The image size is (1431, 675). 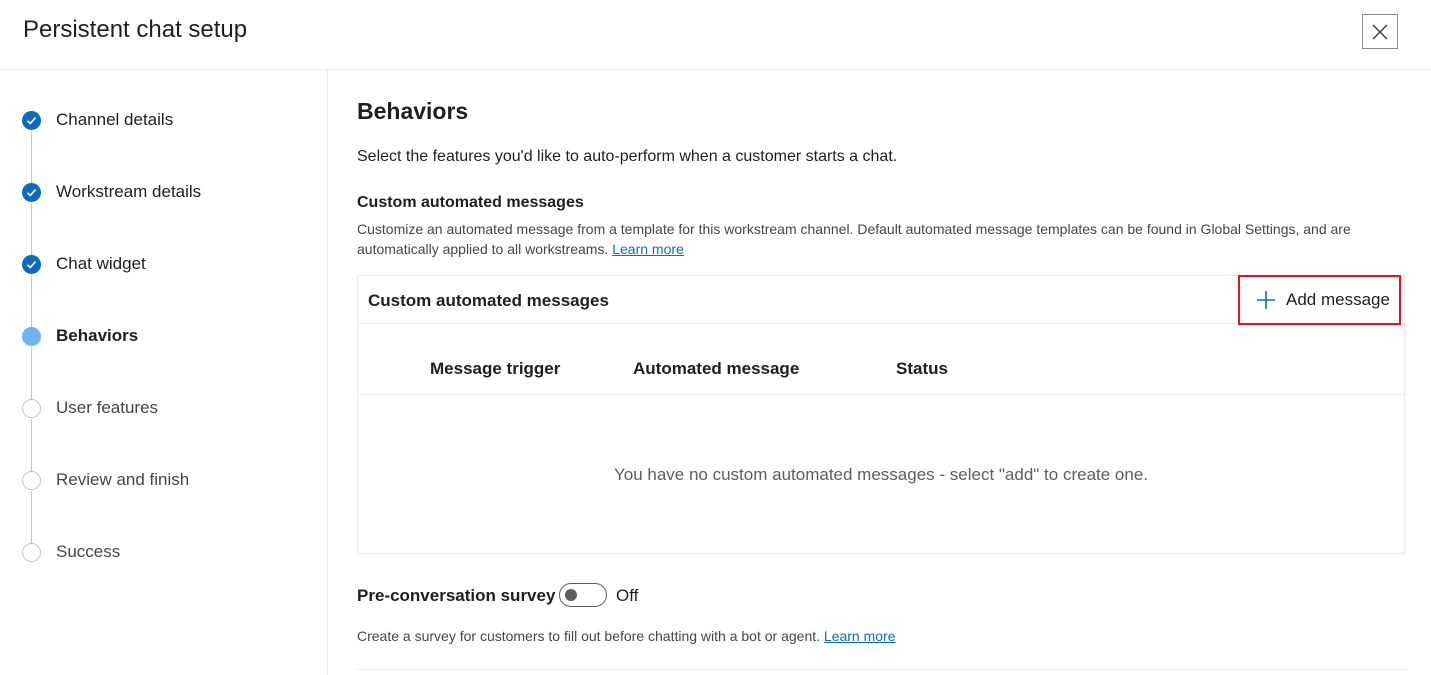 I want to click on table-header: Message trigger Automated message Status, so click(x=881, y=359).